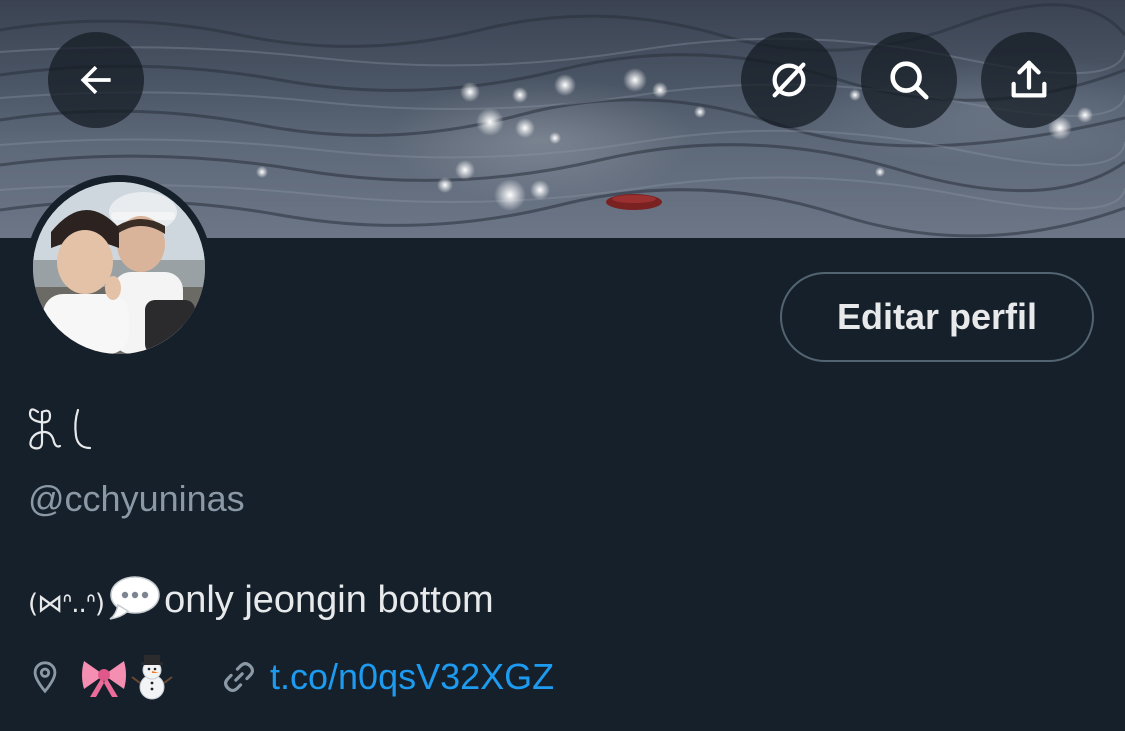 This screenshot has width=1125, height=731. Describe the element at coordinates (136, 498) in the screenshot. I see `username-handle: @cchyuninas` at that location.